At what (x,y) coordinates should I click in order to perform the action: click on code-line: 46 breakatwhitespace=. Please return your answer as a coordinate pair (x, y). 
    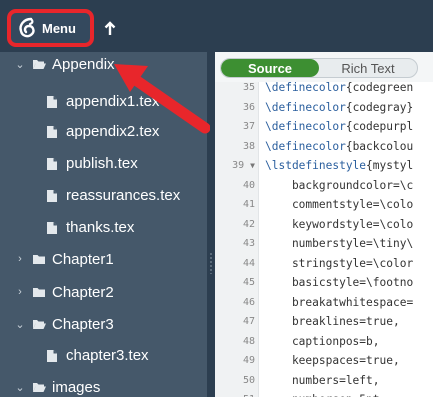
    Looking at the image, I should click on (324, 303).